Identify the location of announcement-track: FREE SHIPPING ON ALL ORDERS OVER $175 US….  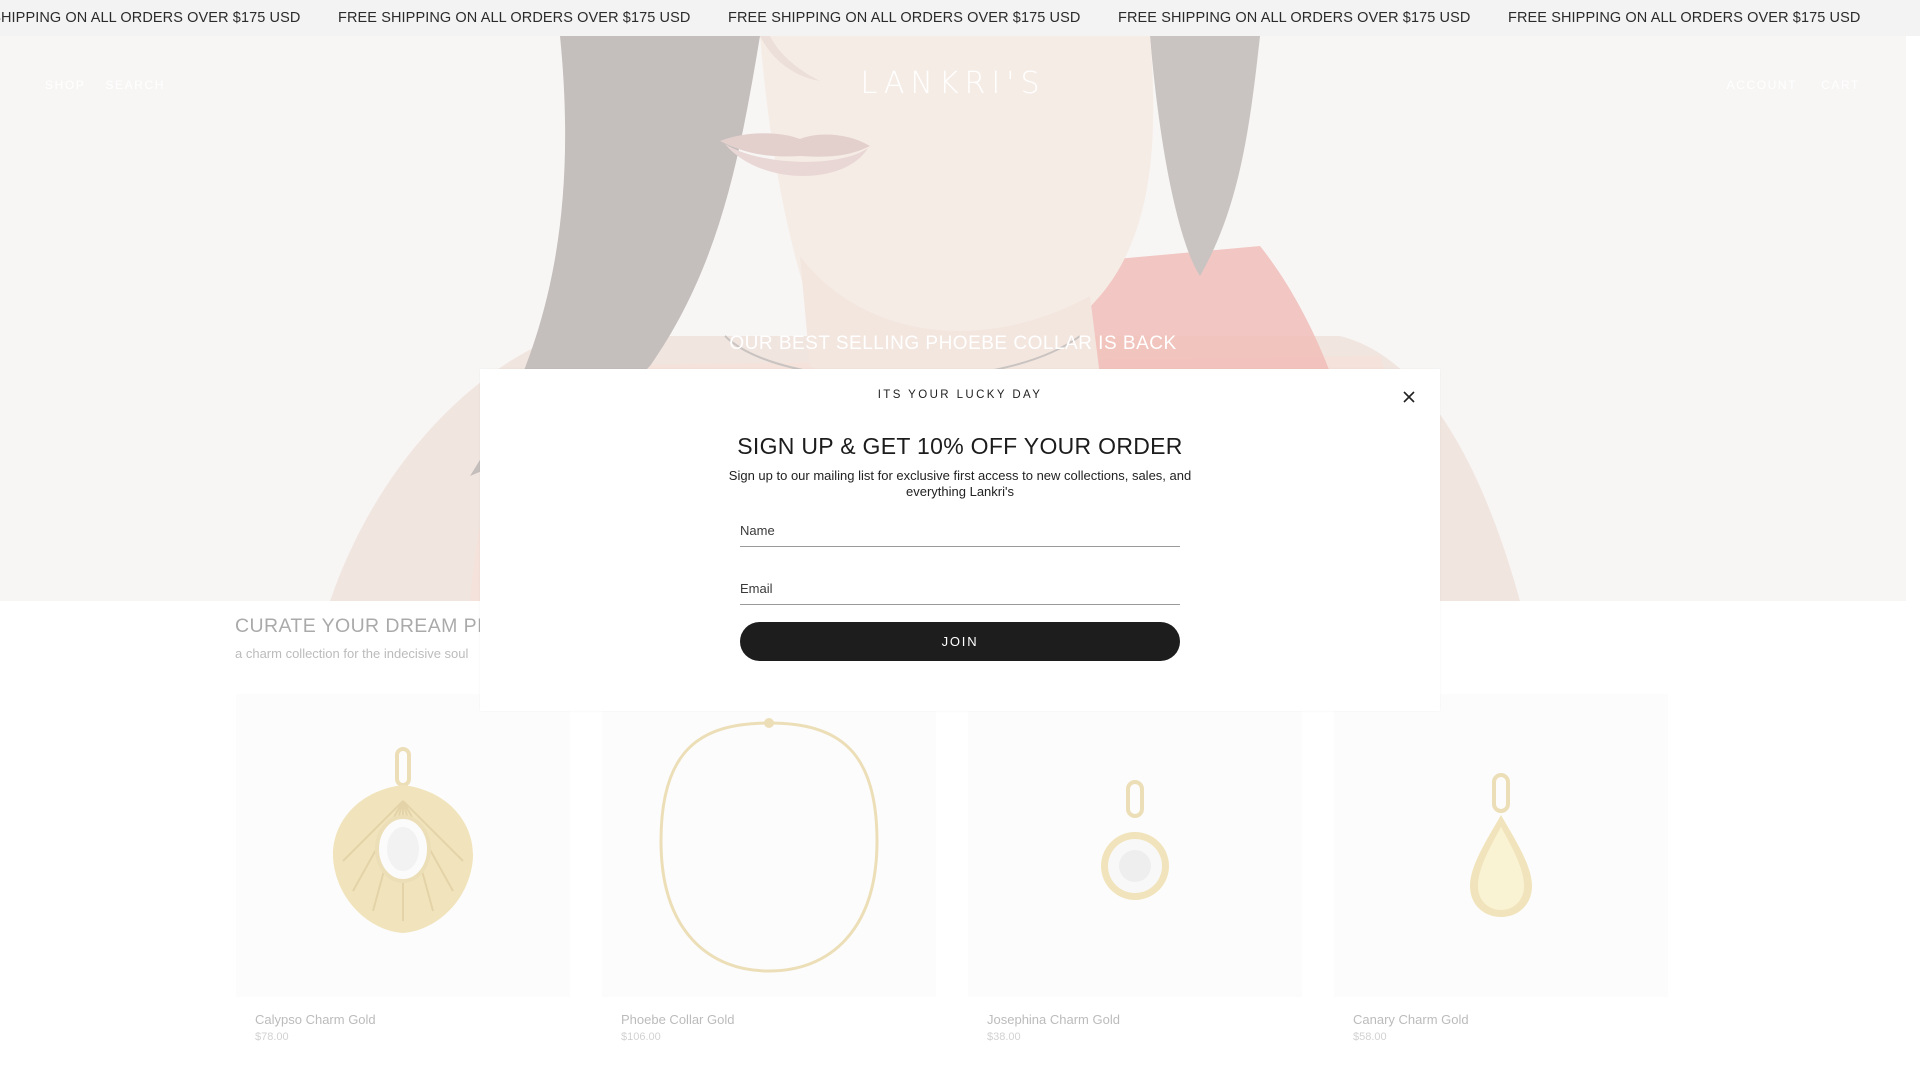
(949, 18).